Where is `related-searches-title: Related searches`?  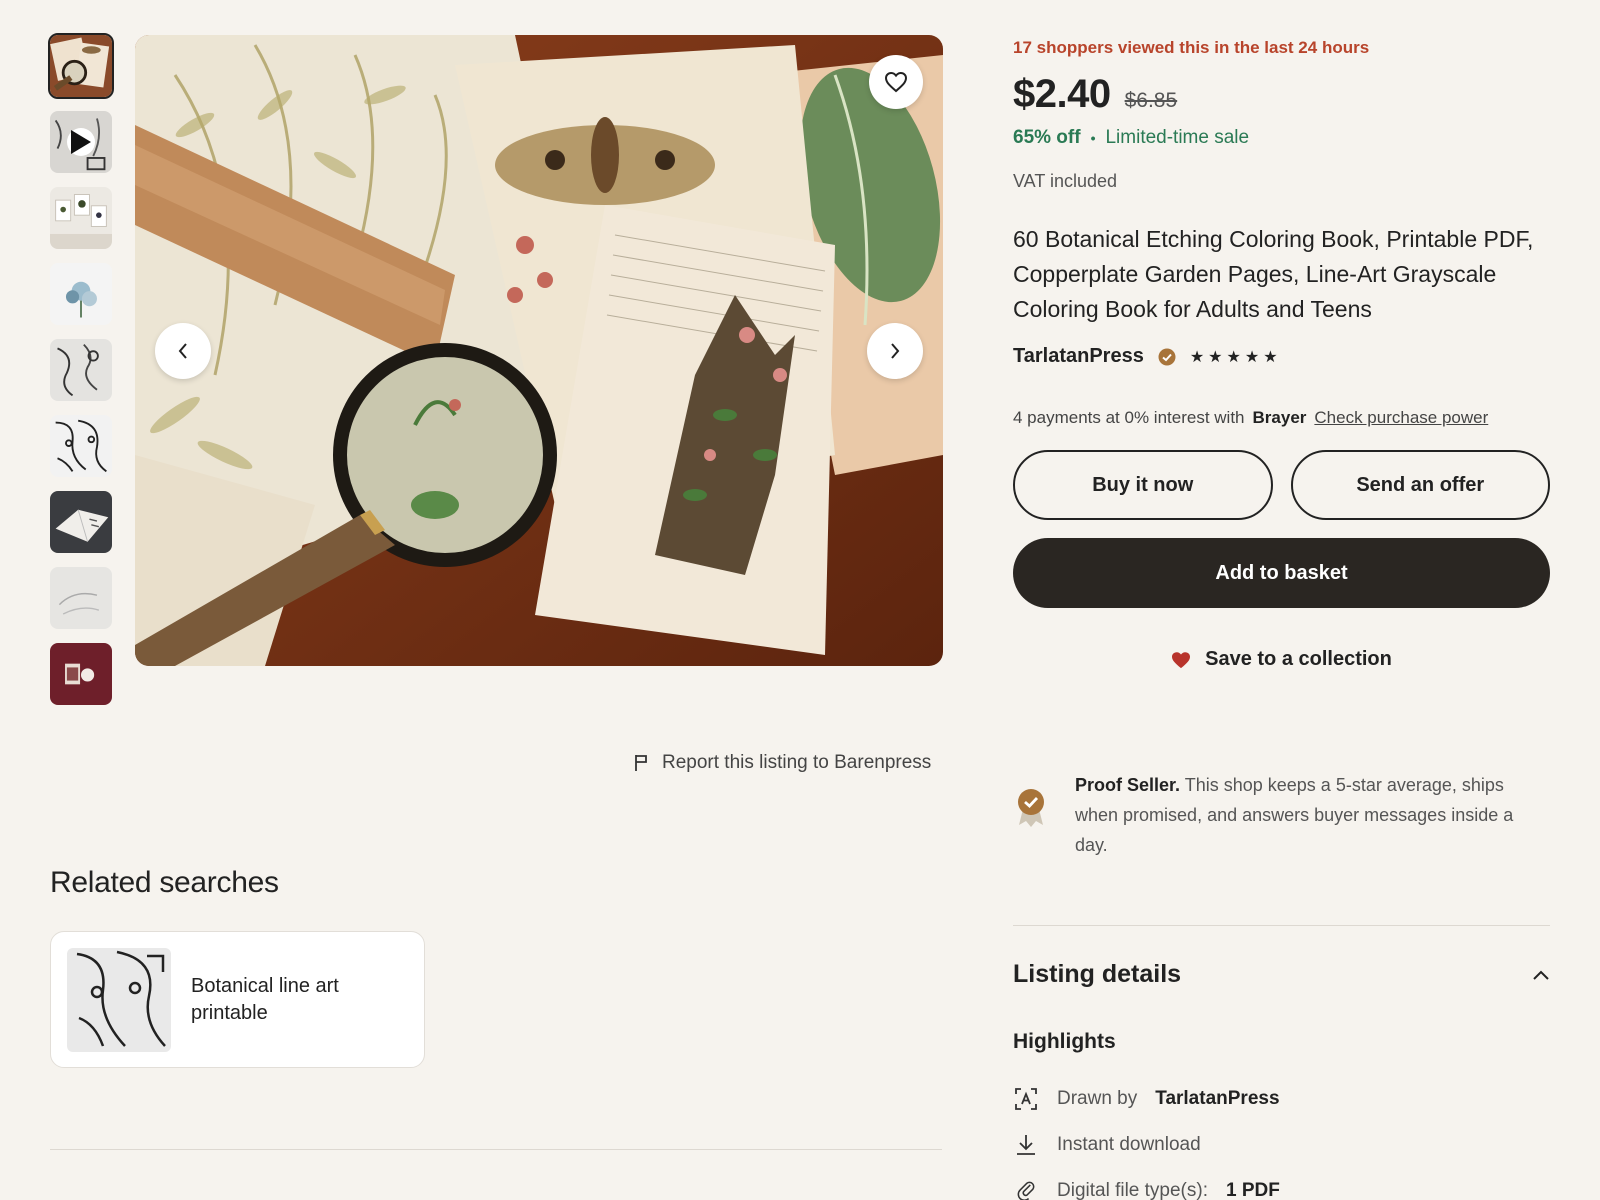
related-searches-title: Related searches is located at coordinates (164, 882).